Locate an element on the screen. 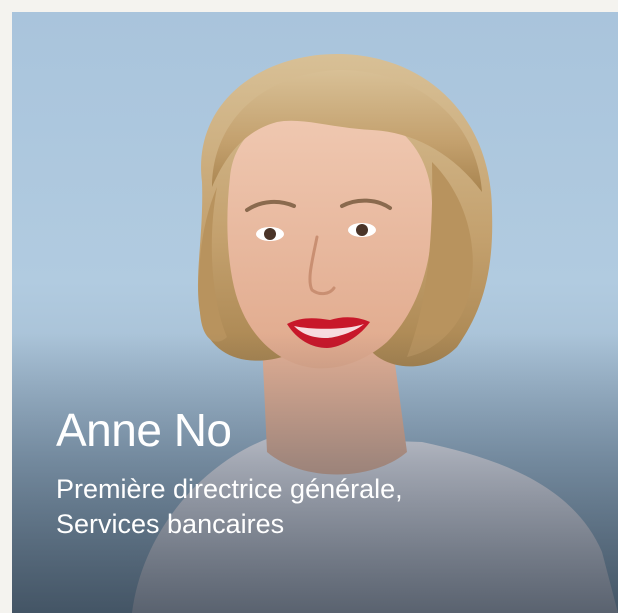 The image size is (618, 613). profile-title-line-1: Première directrice générale, is located at coordinates (229, 489).